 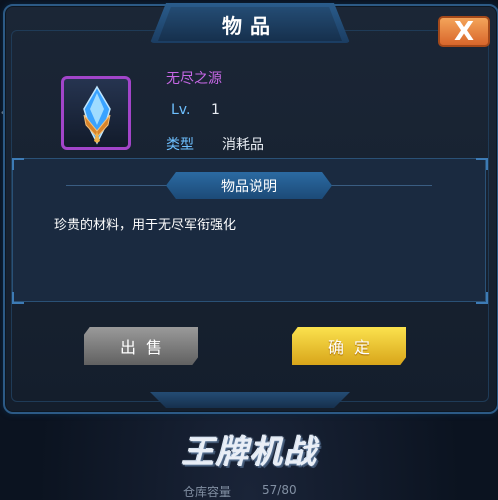 I want to click on sell-button: 出售, so click(x=141, y=346).